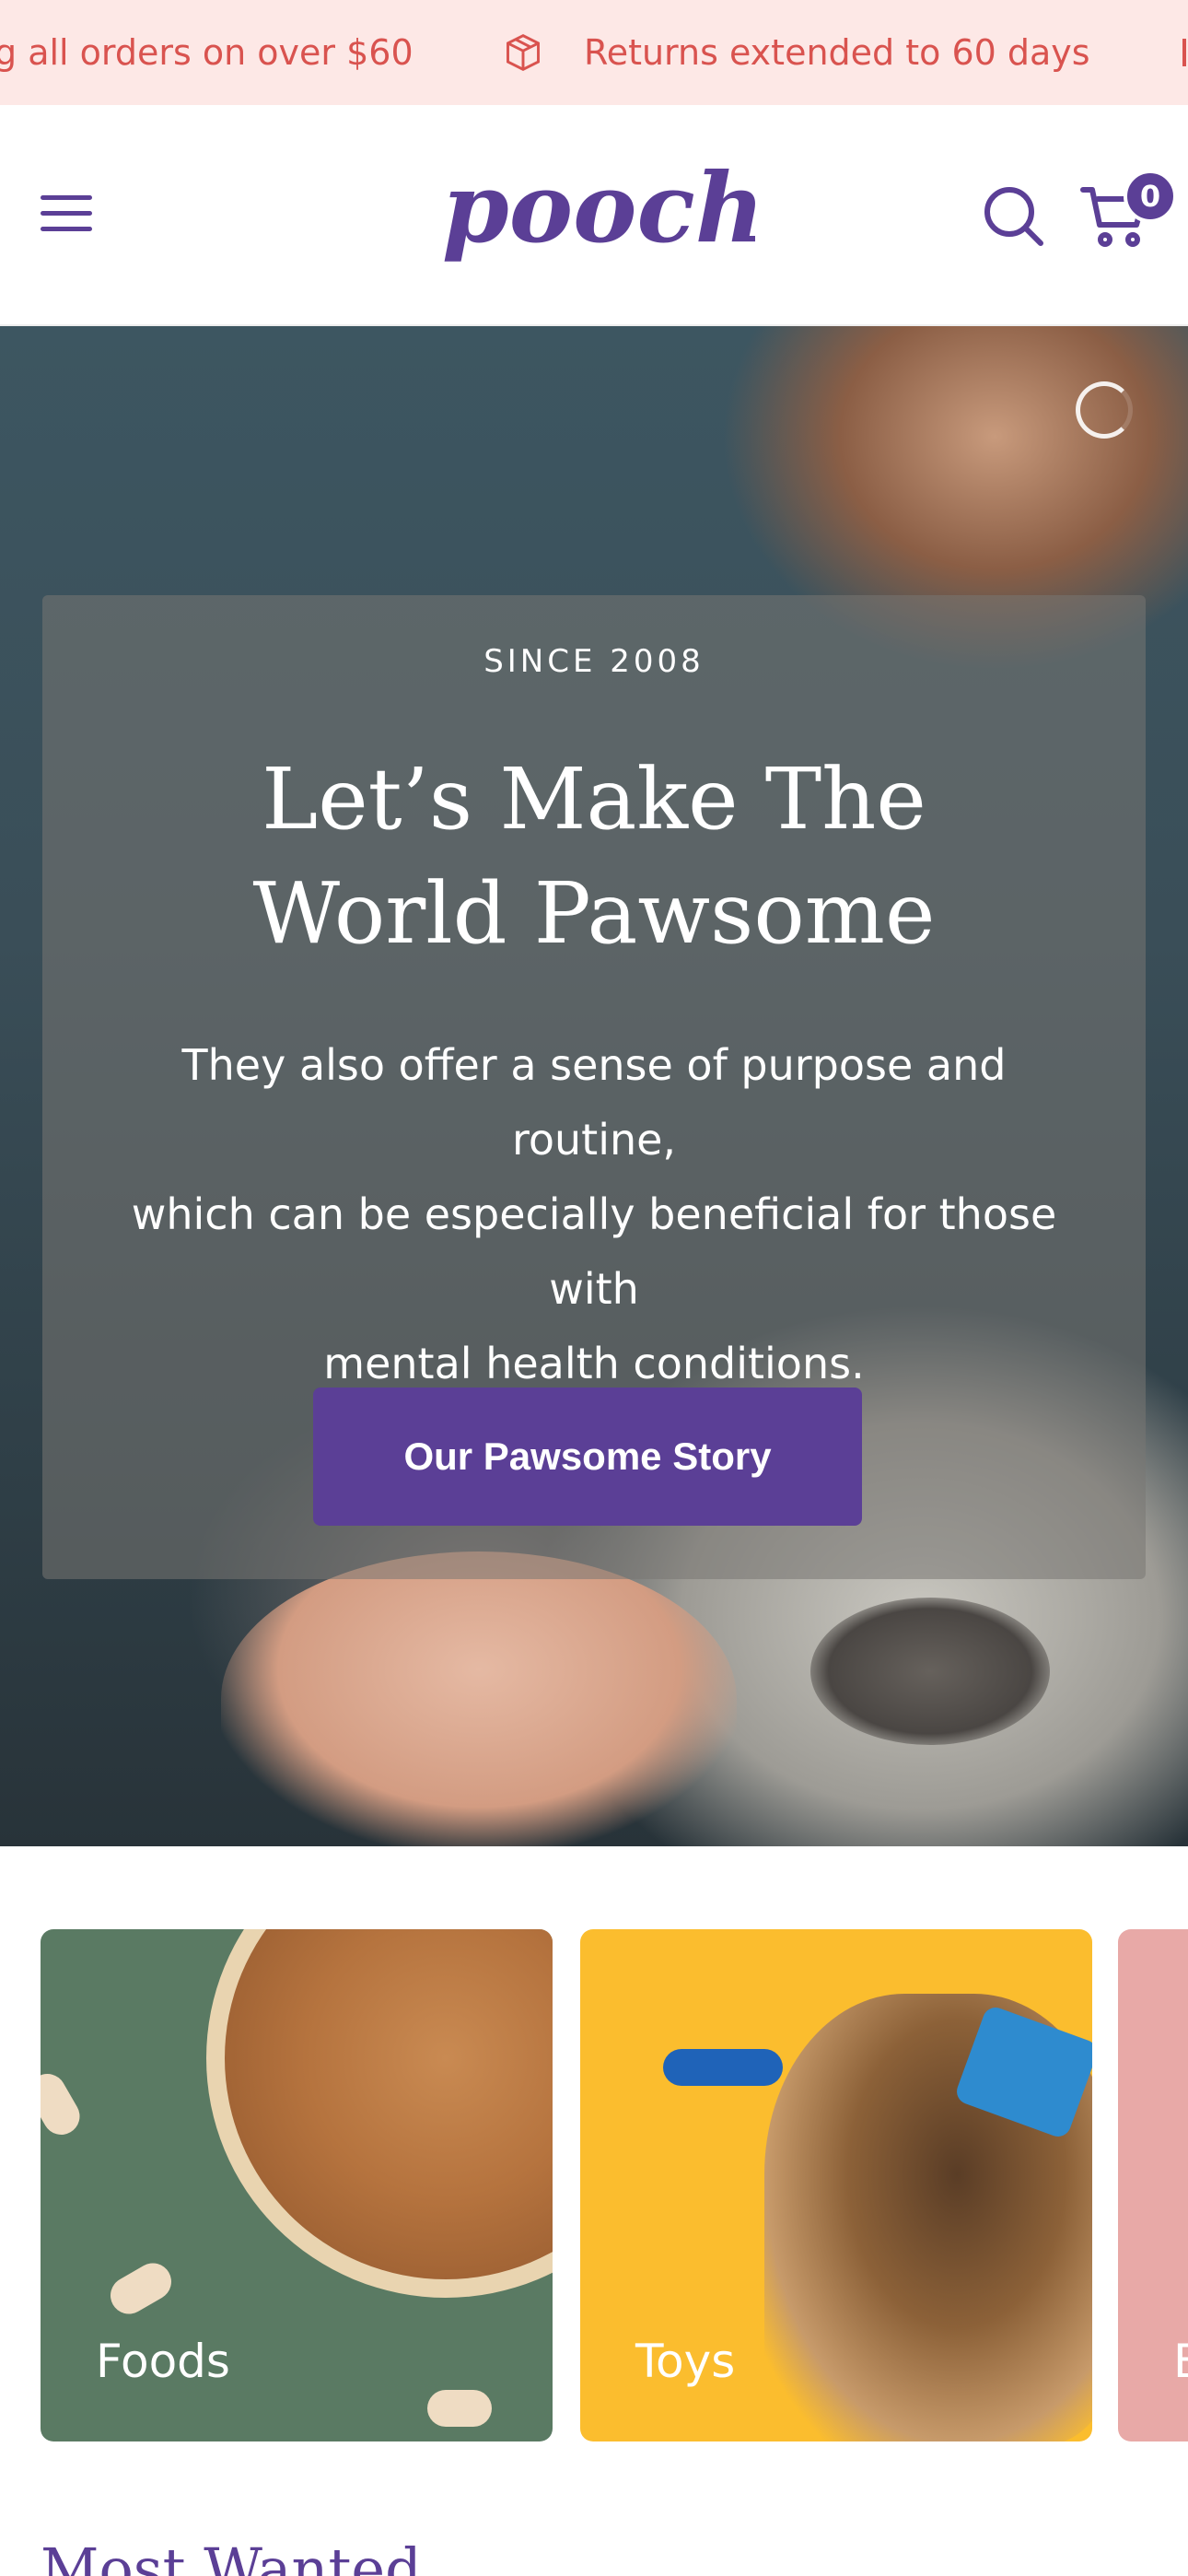  Describe the element at coordinates (587, 1457) in the screenshot. I see `our-story-button: Our Pawsome Story` at that location.